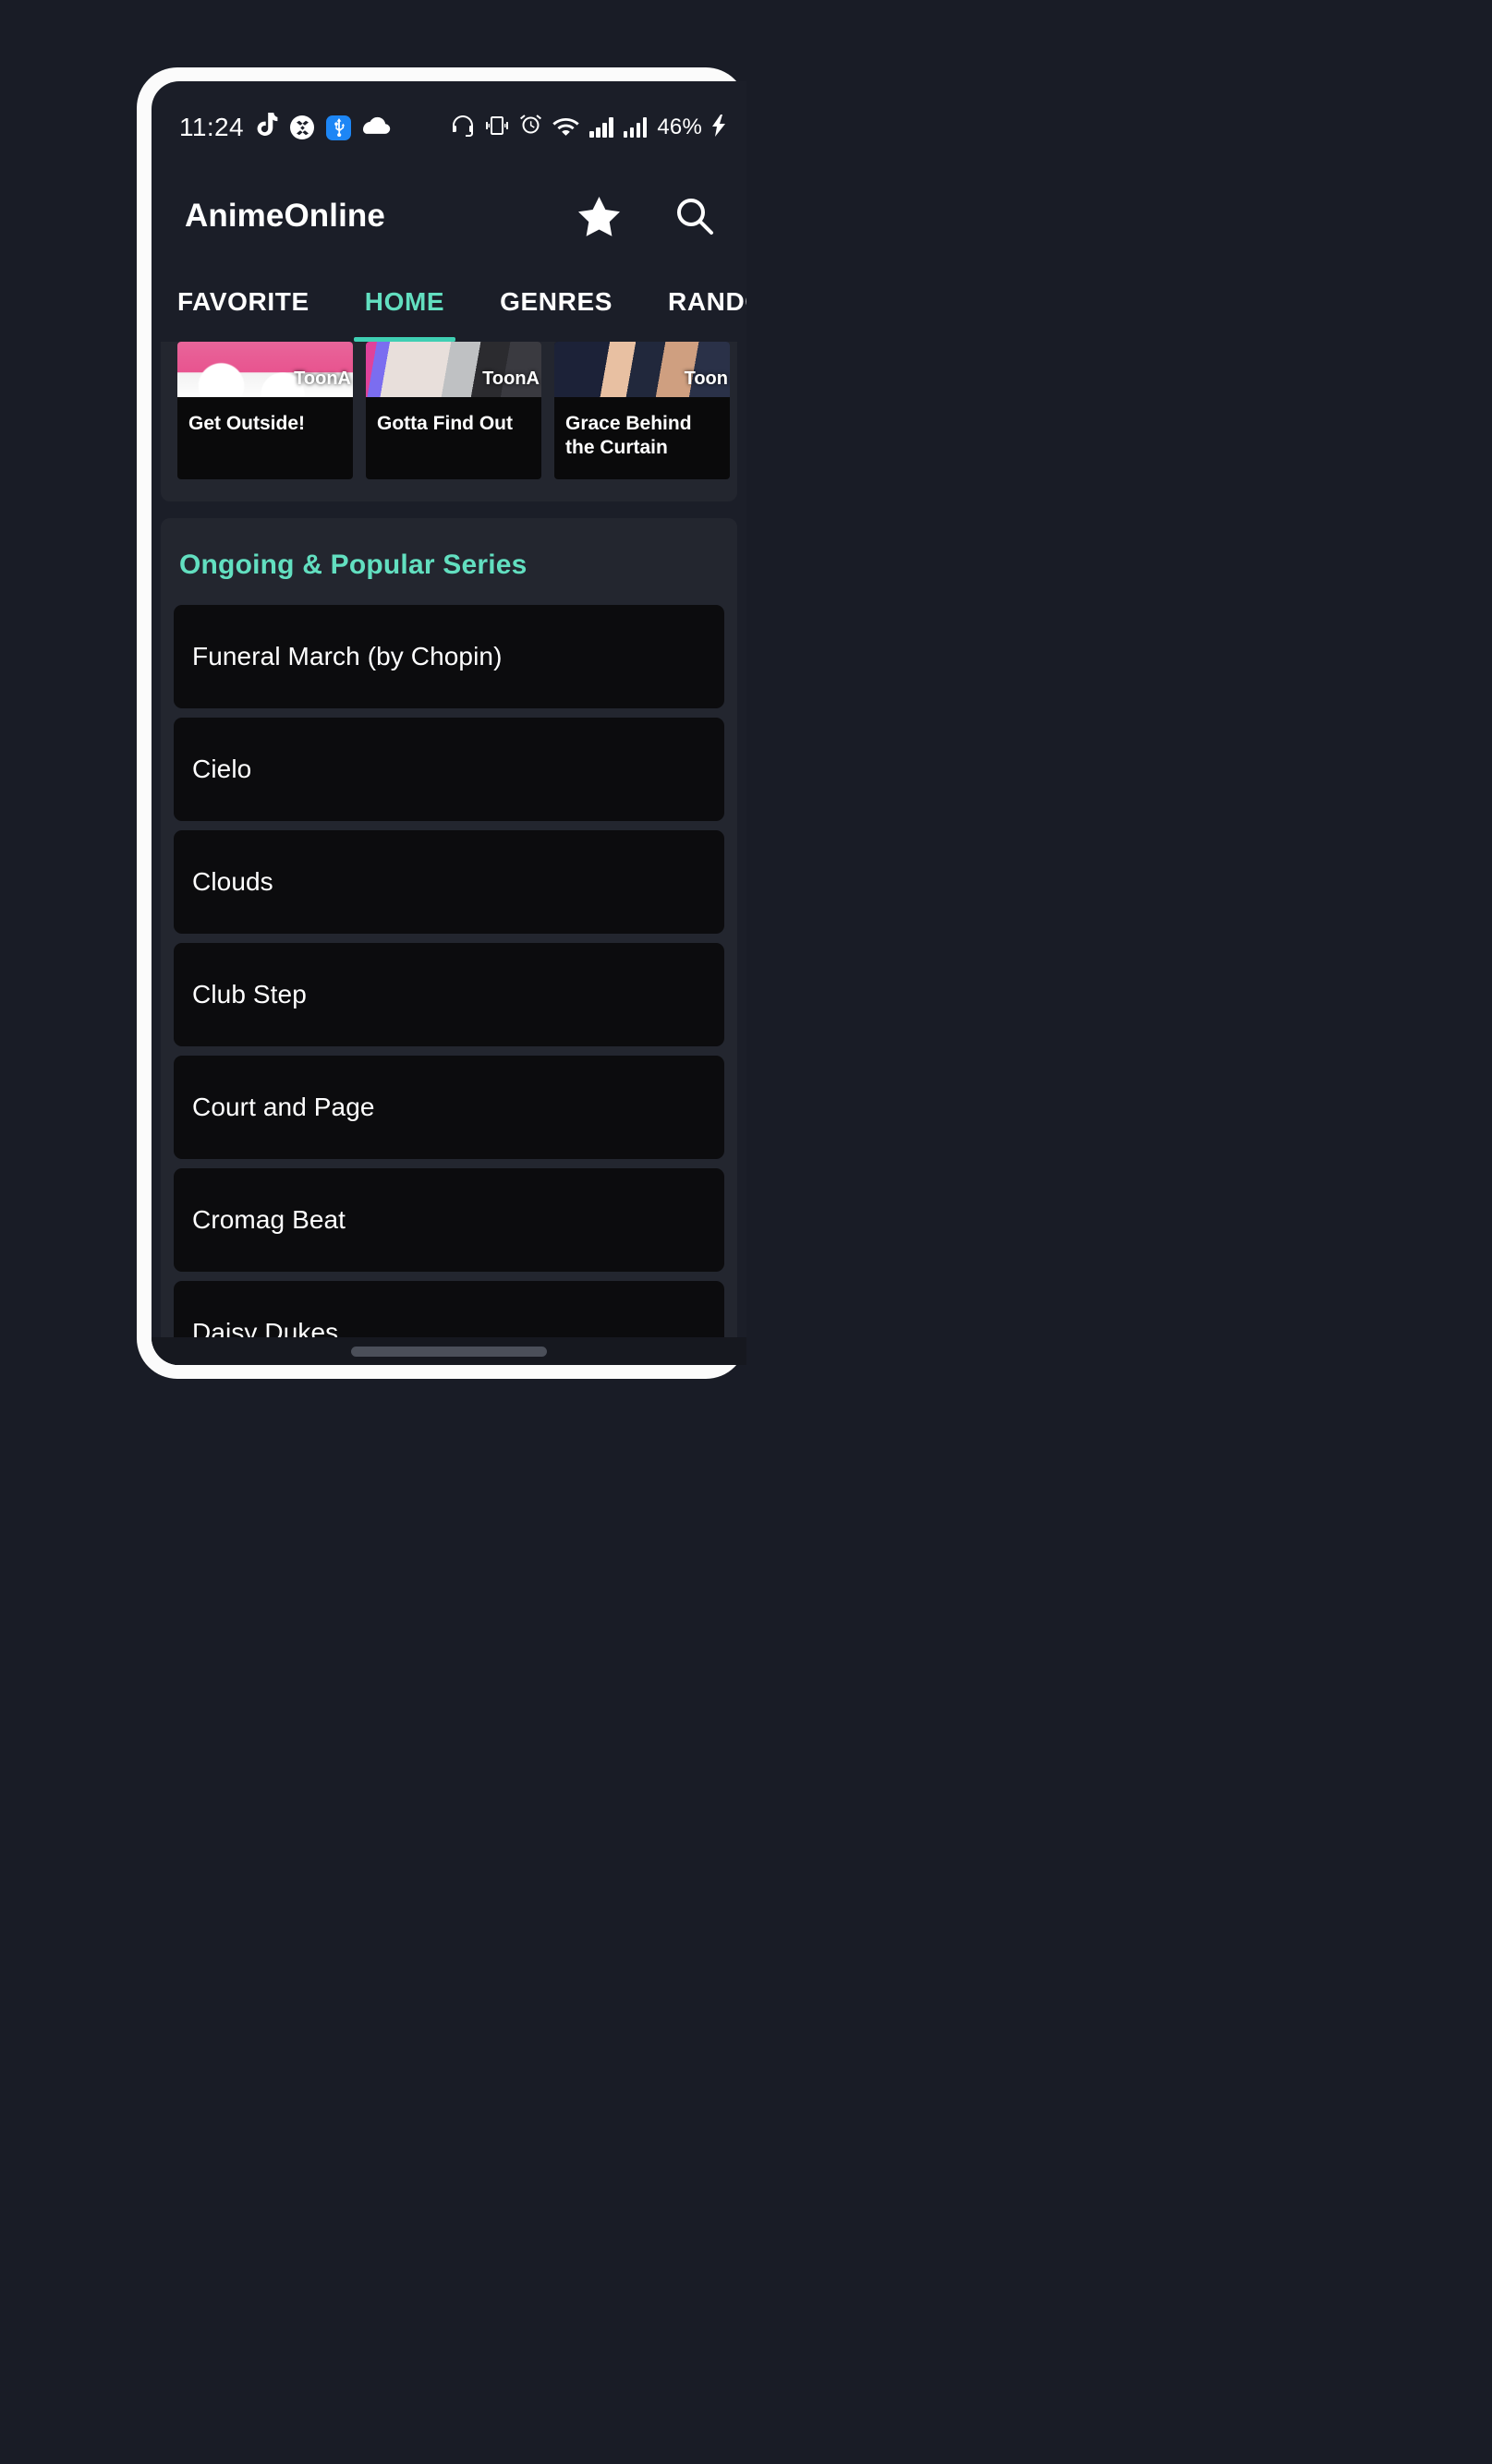 The width and height of the screenshot is (1492, 2464). I want to click on series-title: Cielo, so click(222, 769).